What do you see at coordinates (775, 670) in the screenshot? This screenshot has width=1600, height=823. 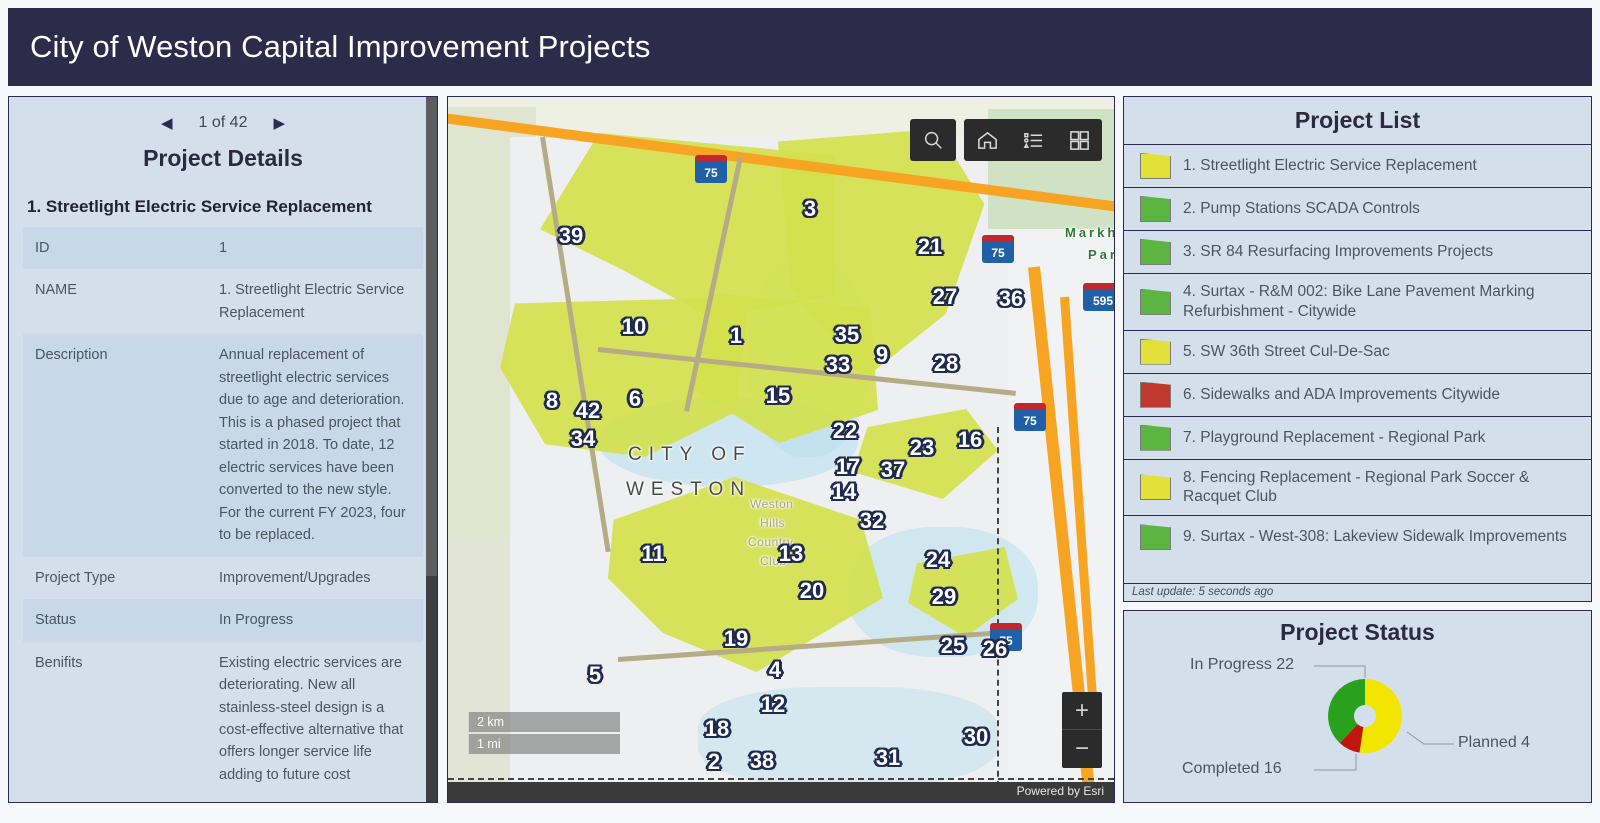 I see `map-project-marker: 4` at bounding box center [775, 670].